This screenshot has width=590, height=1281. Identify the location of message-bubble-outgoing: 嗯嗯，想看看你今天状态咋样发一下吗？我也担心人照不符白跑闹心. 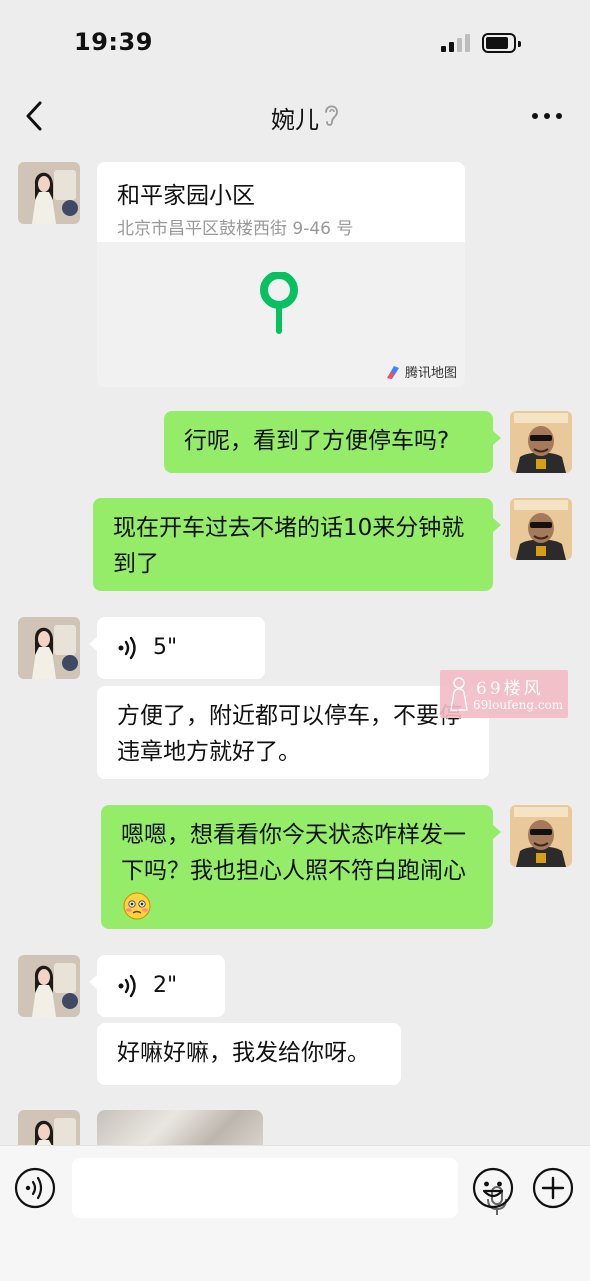
(301, 868).